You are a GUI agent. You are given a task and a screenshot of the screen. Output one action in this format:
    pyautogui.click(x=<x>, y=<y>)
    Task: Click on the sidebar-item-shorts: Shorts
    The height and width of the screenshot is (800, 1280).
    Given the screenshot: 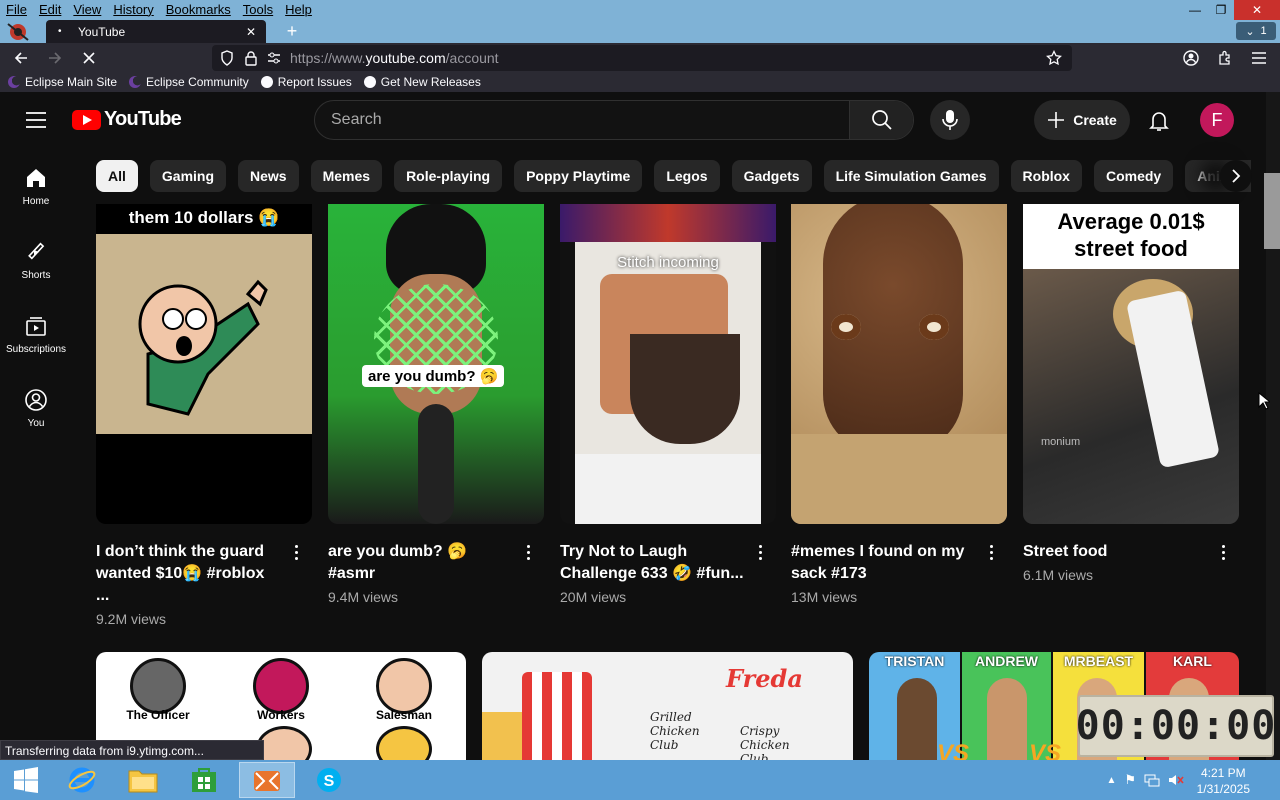 What is the action you would take?
    pyautogui.click(x=36, y=270)
    